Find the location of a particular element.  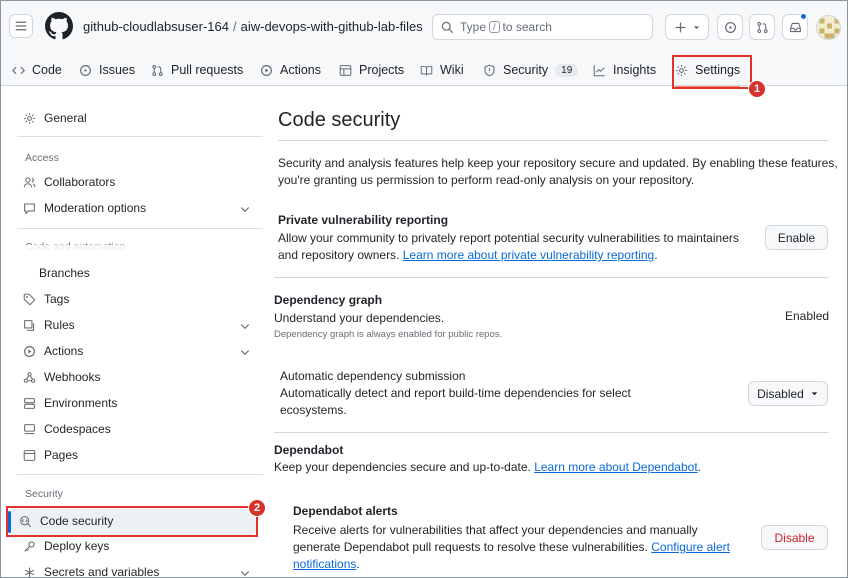

book-icon is located at coordinates (426, 70).